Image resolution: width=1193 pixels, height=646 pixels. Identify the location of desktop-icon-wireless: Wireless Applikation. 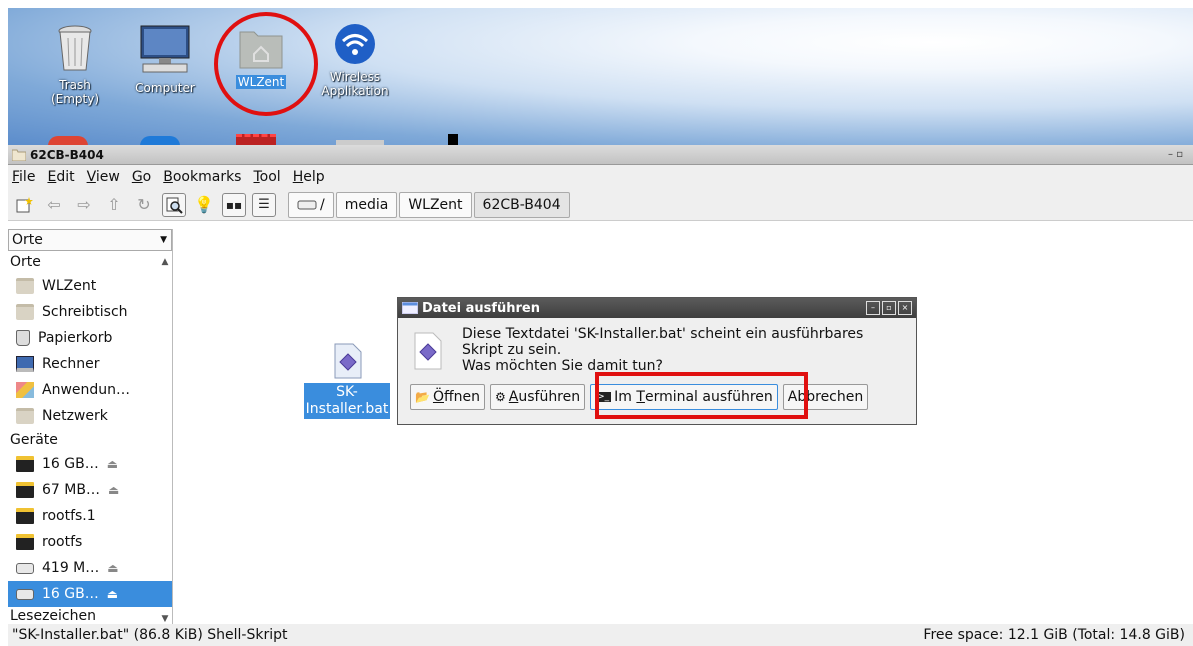
(355, 60).